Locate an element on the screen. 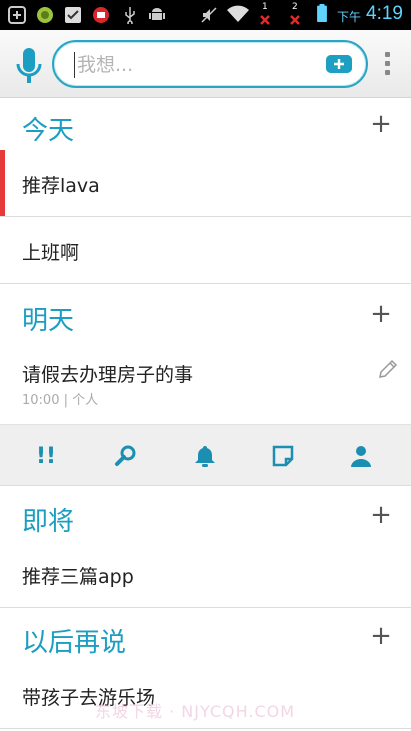  add-task-button is located at coordinates (339, 64).